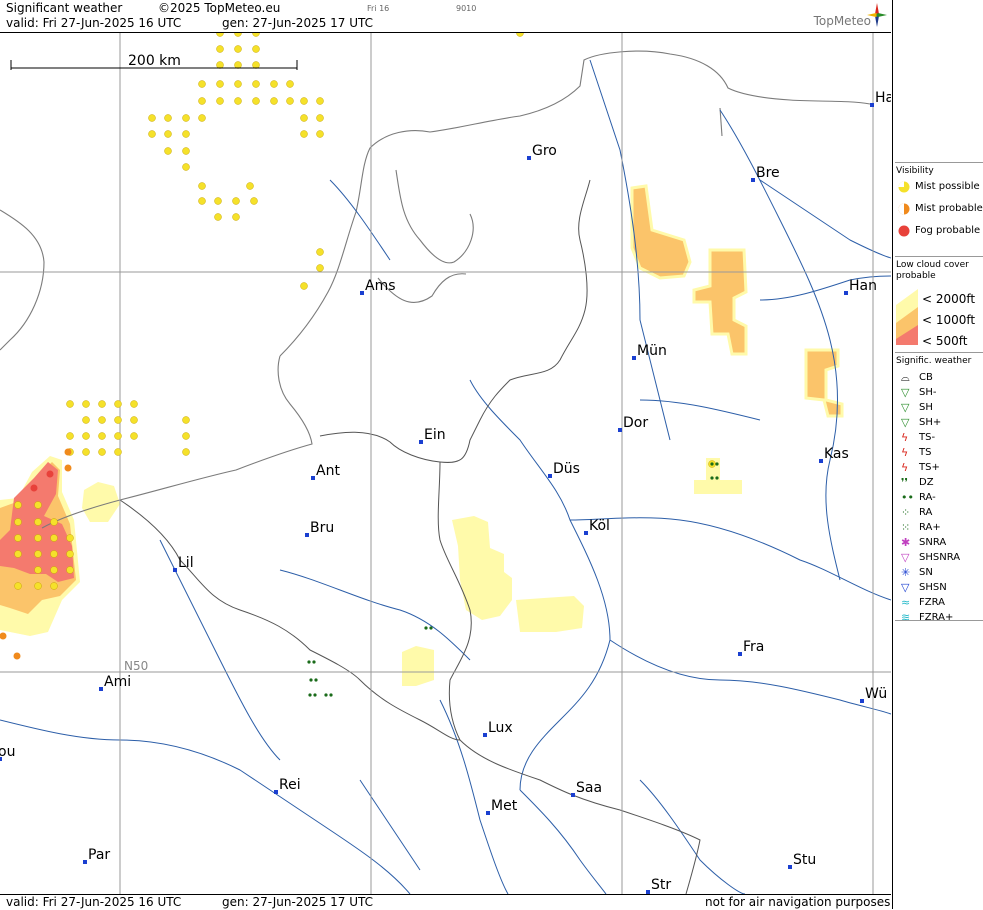  Describe the element at coordinates (939, 620) in the screenshot. I see `legend-divider` at that location.